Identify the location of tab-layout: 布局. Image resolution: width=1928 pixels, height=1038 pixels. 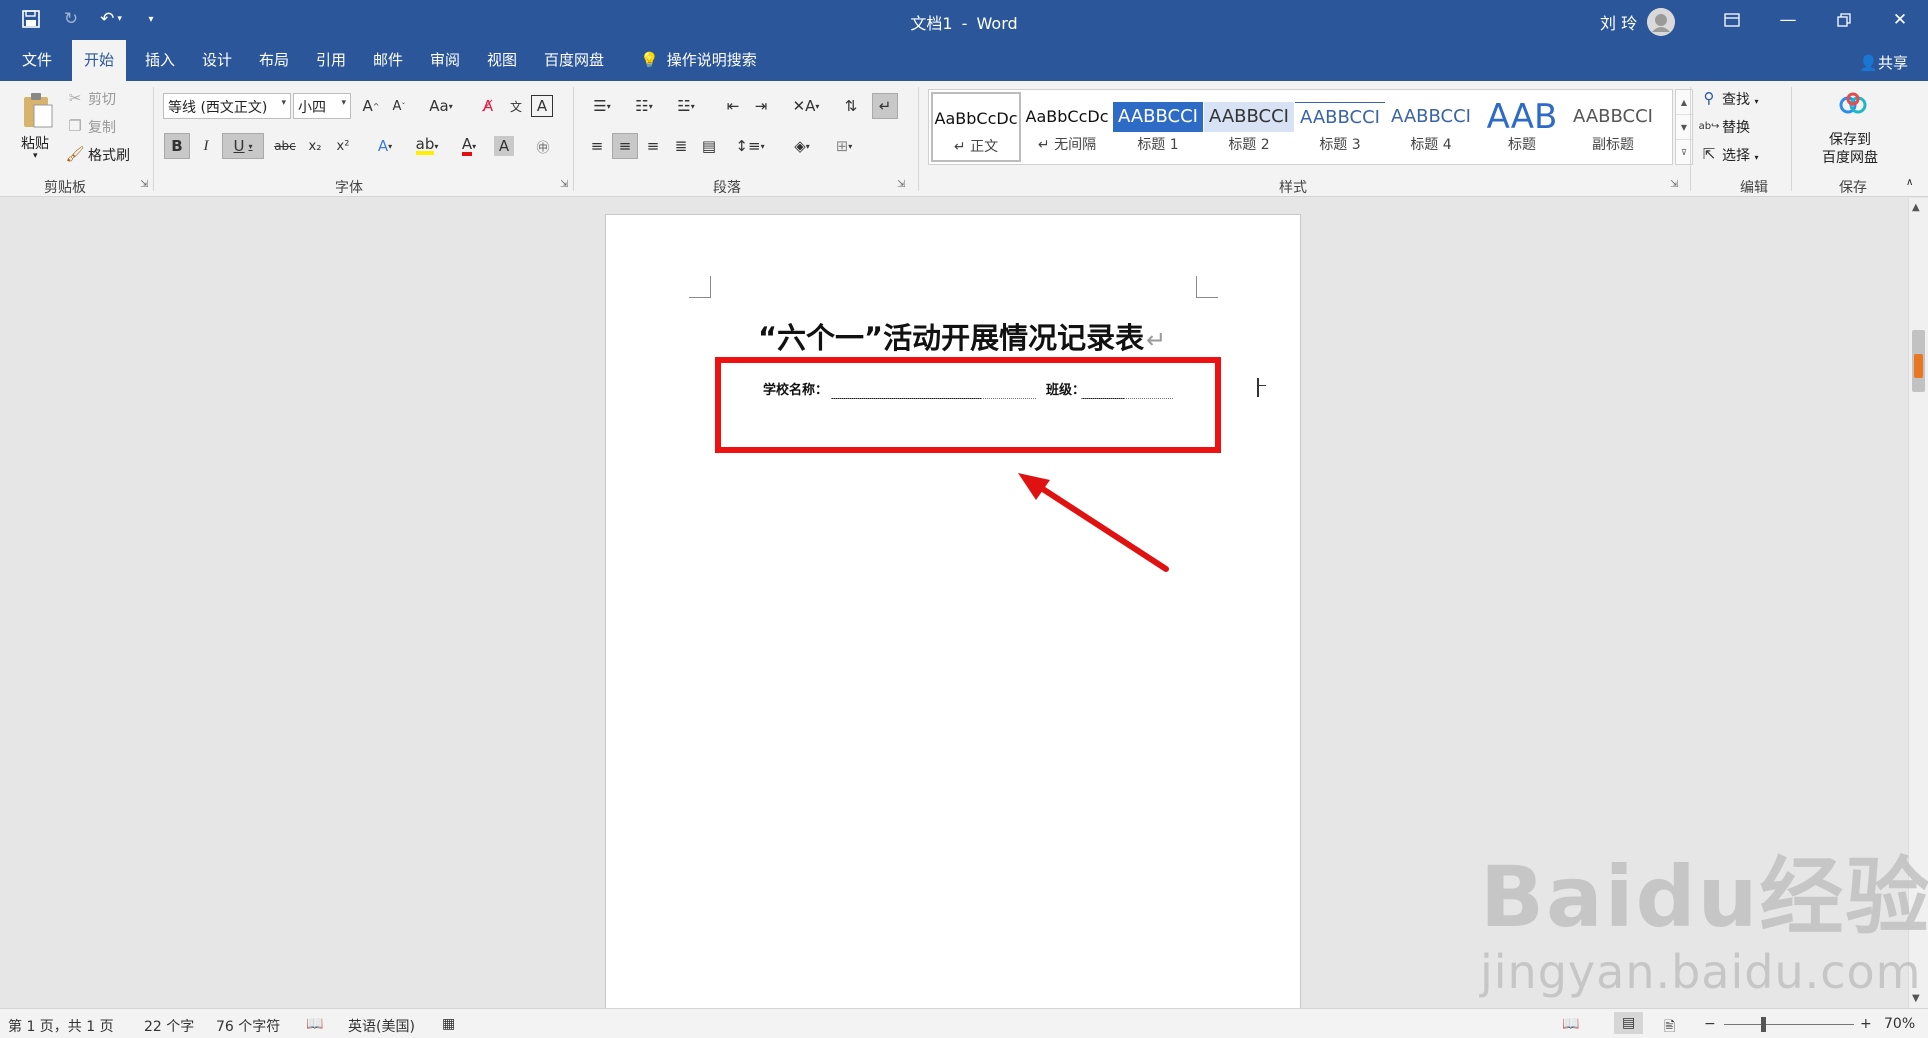
(274, 60).